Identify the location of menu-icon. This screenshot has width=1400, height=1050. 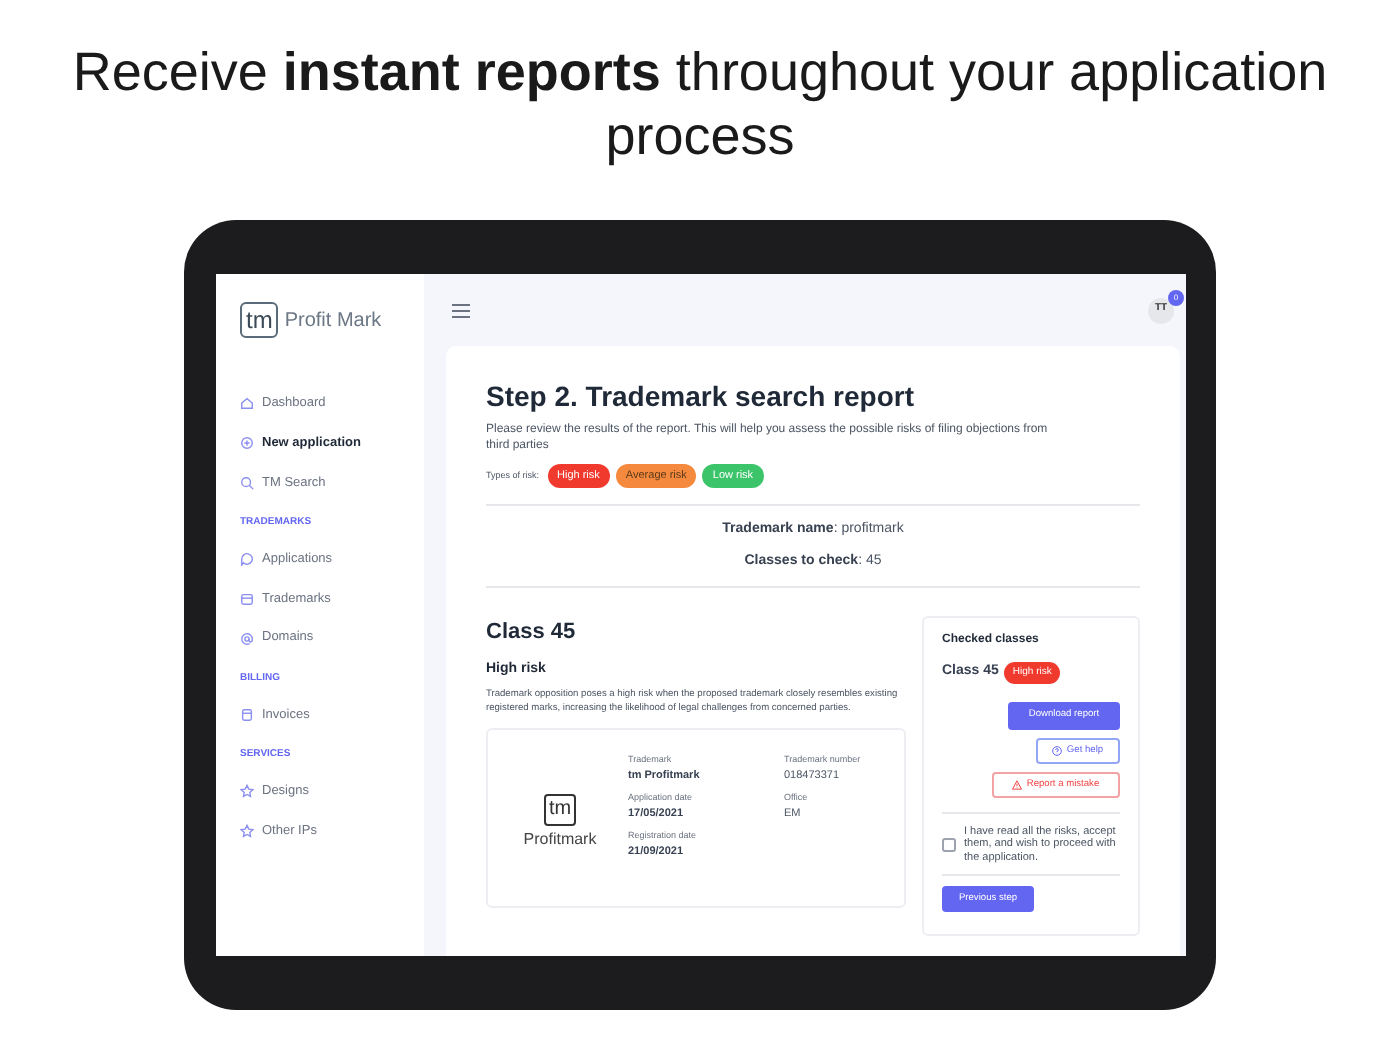
(461, 310).